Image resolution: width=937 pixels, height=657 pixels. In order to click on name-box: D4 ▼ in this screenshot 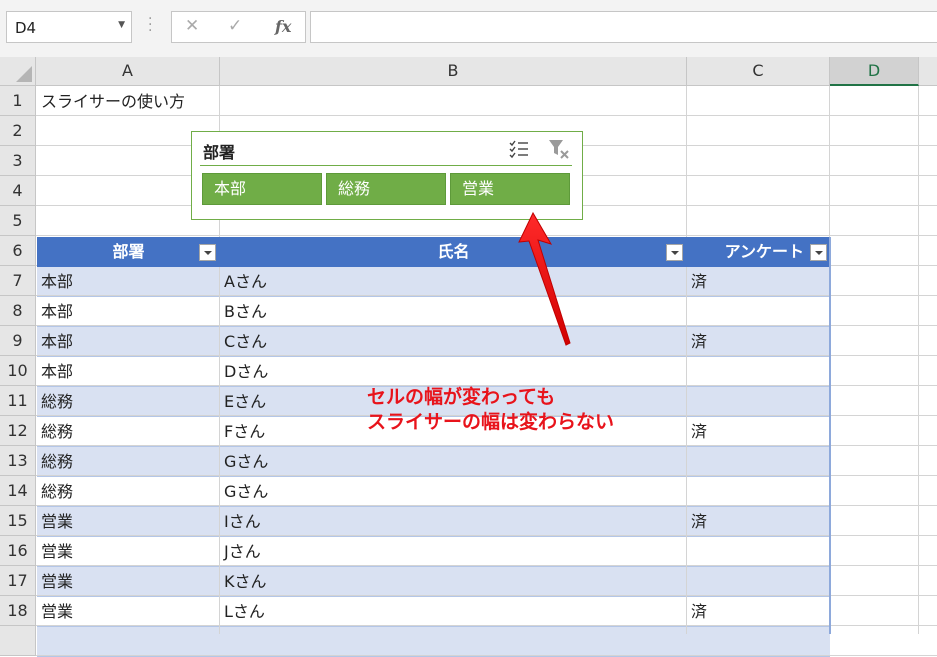, I will do `click(69, 27)`.